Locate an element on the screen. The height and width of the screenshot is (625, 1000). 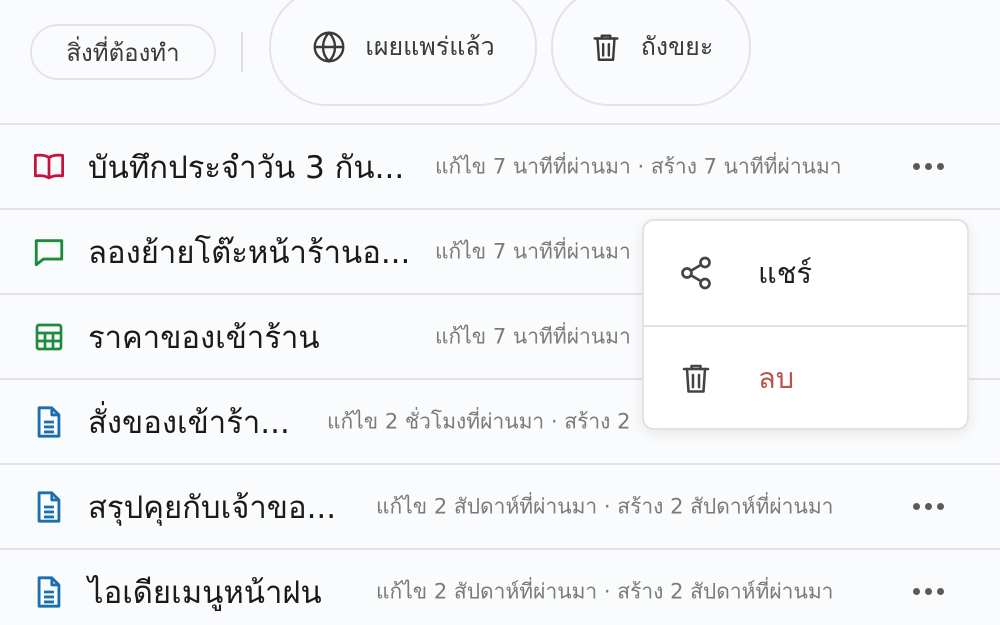
menu-item-share: แชร์ is located at coordinates (805, 273).